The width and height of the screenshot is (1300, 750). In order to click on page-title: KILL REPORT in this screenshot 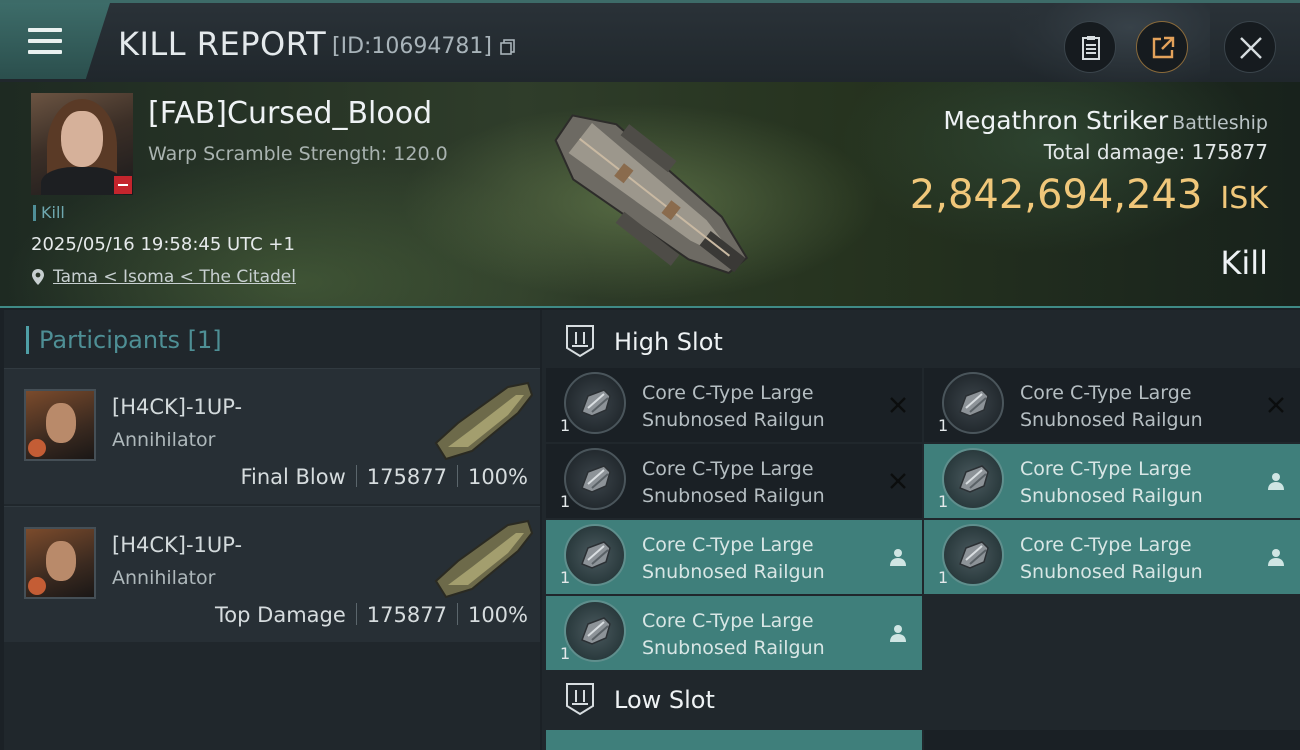, I will do `click(222, 44)`.